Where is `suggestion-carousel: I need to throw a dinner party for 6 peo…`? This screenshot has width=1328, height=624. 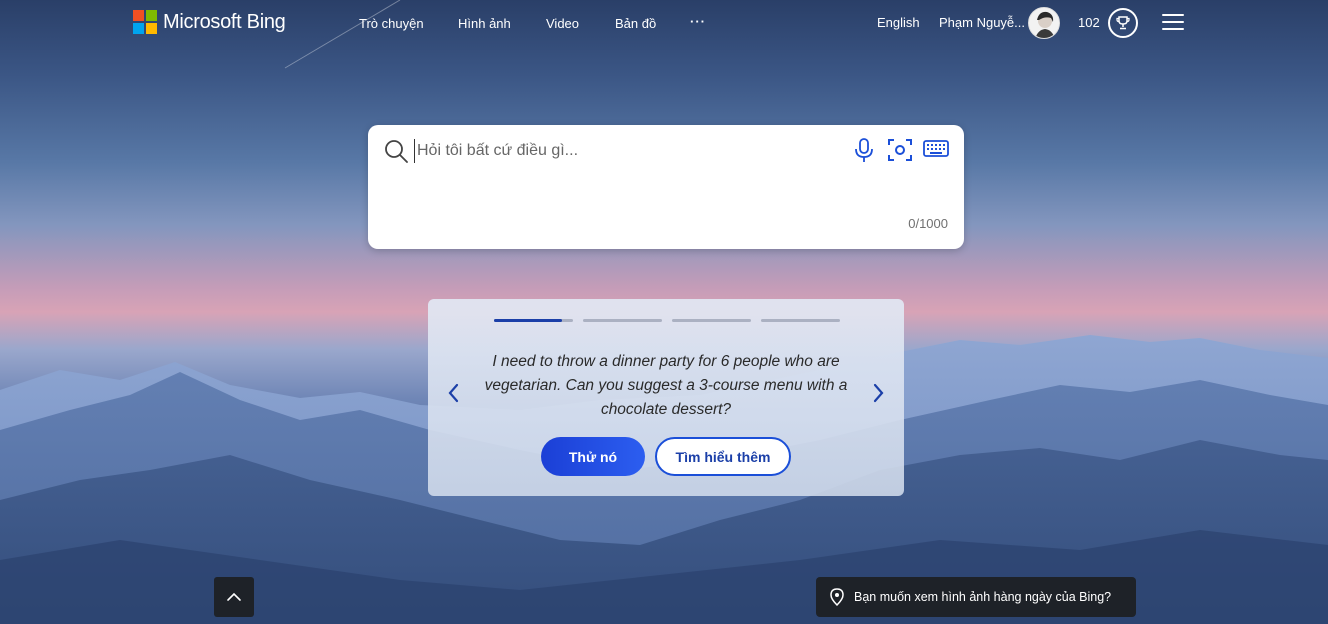
suggestion-carousel: I need to throw a dinner party for 6 peo… is located at coordinates (666, 397).